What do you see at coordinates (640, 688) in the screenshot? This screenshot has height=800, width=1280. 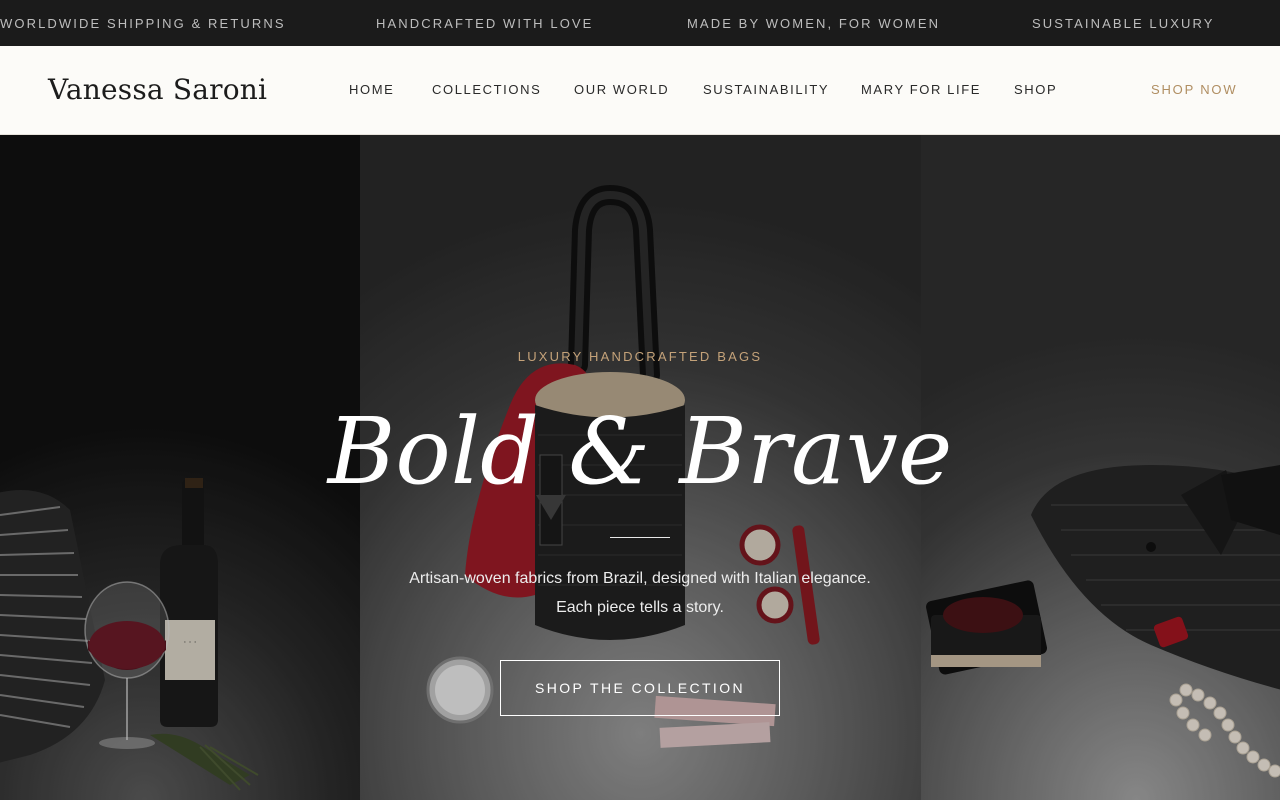 I see `shop-collection-button: SHOP THE COLLECTION` at bounding box center [640, 688].